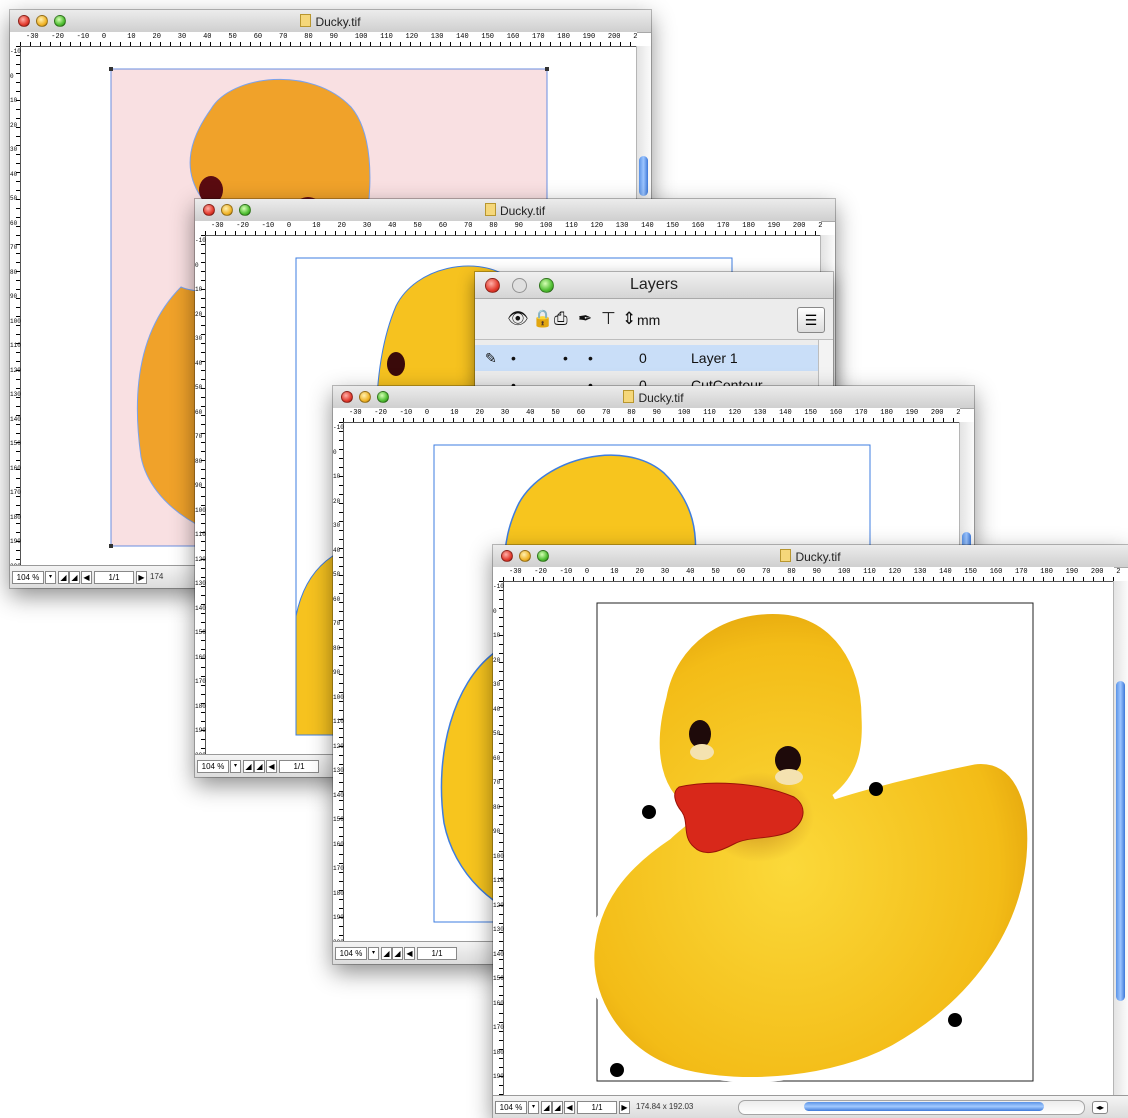  I want to click on lock-icon: 🔒, so click(542, 319).